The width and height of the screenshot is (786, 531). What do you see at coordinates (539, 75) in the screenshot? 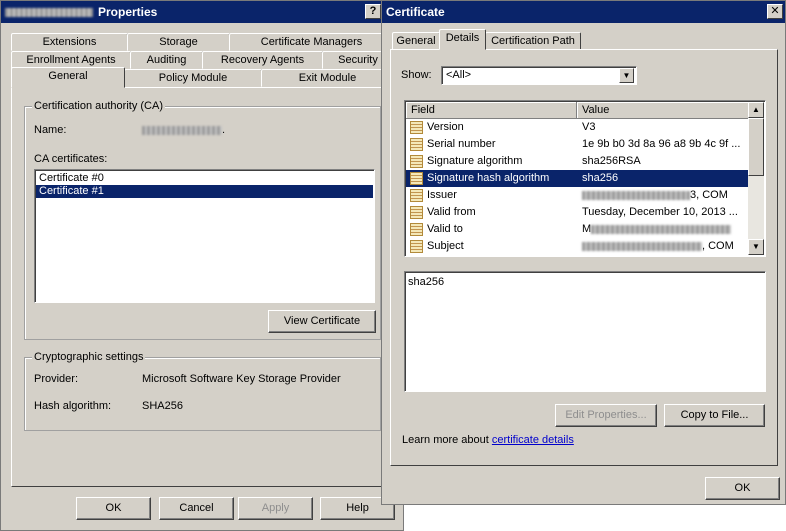
I see `show-dropdown: <All> ▼` at bounding box center [539, 75].